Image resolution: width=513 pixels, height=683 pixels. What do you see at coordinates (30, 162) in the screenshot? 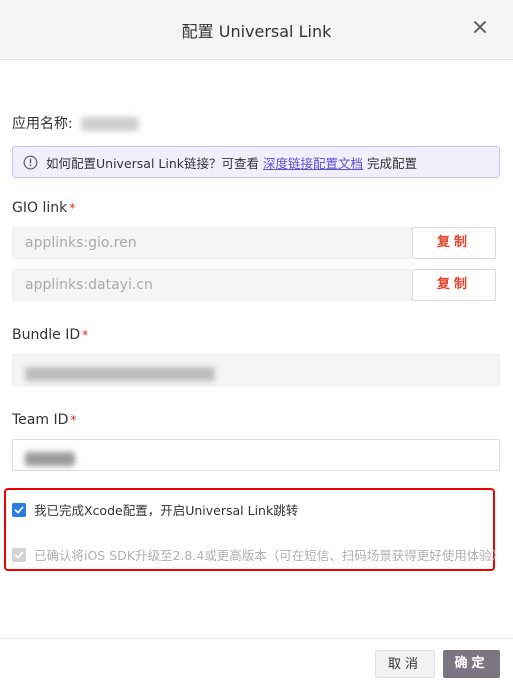
I see `info-circle-icon` at bounding box center [30, 162].